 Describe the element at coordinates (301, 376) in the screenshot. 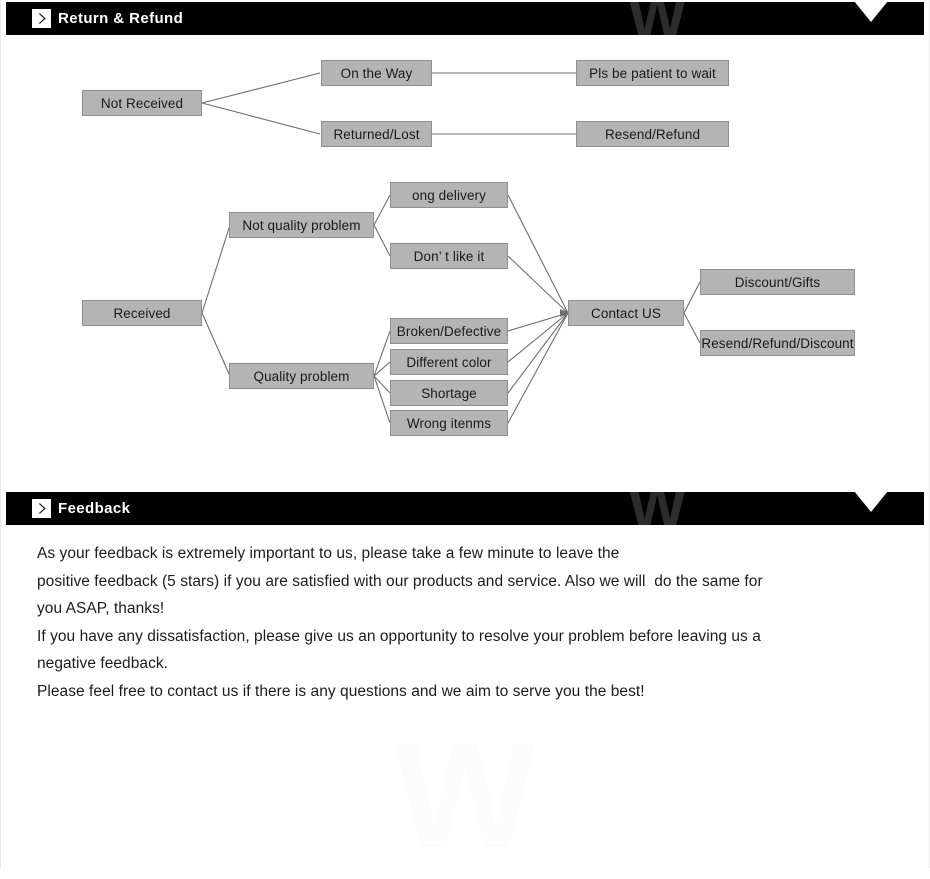

I see `node-quality-problem: Quality problem` at that location.